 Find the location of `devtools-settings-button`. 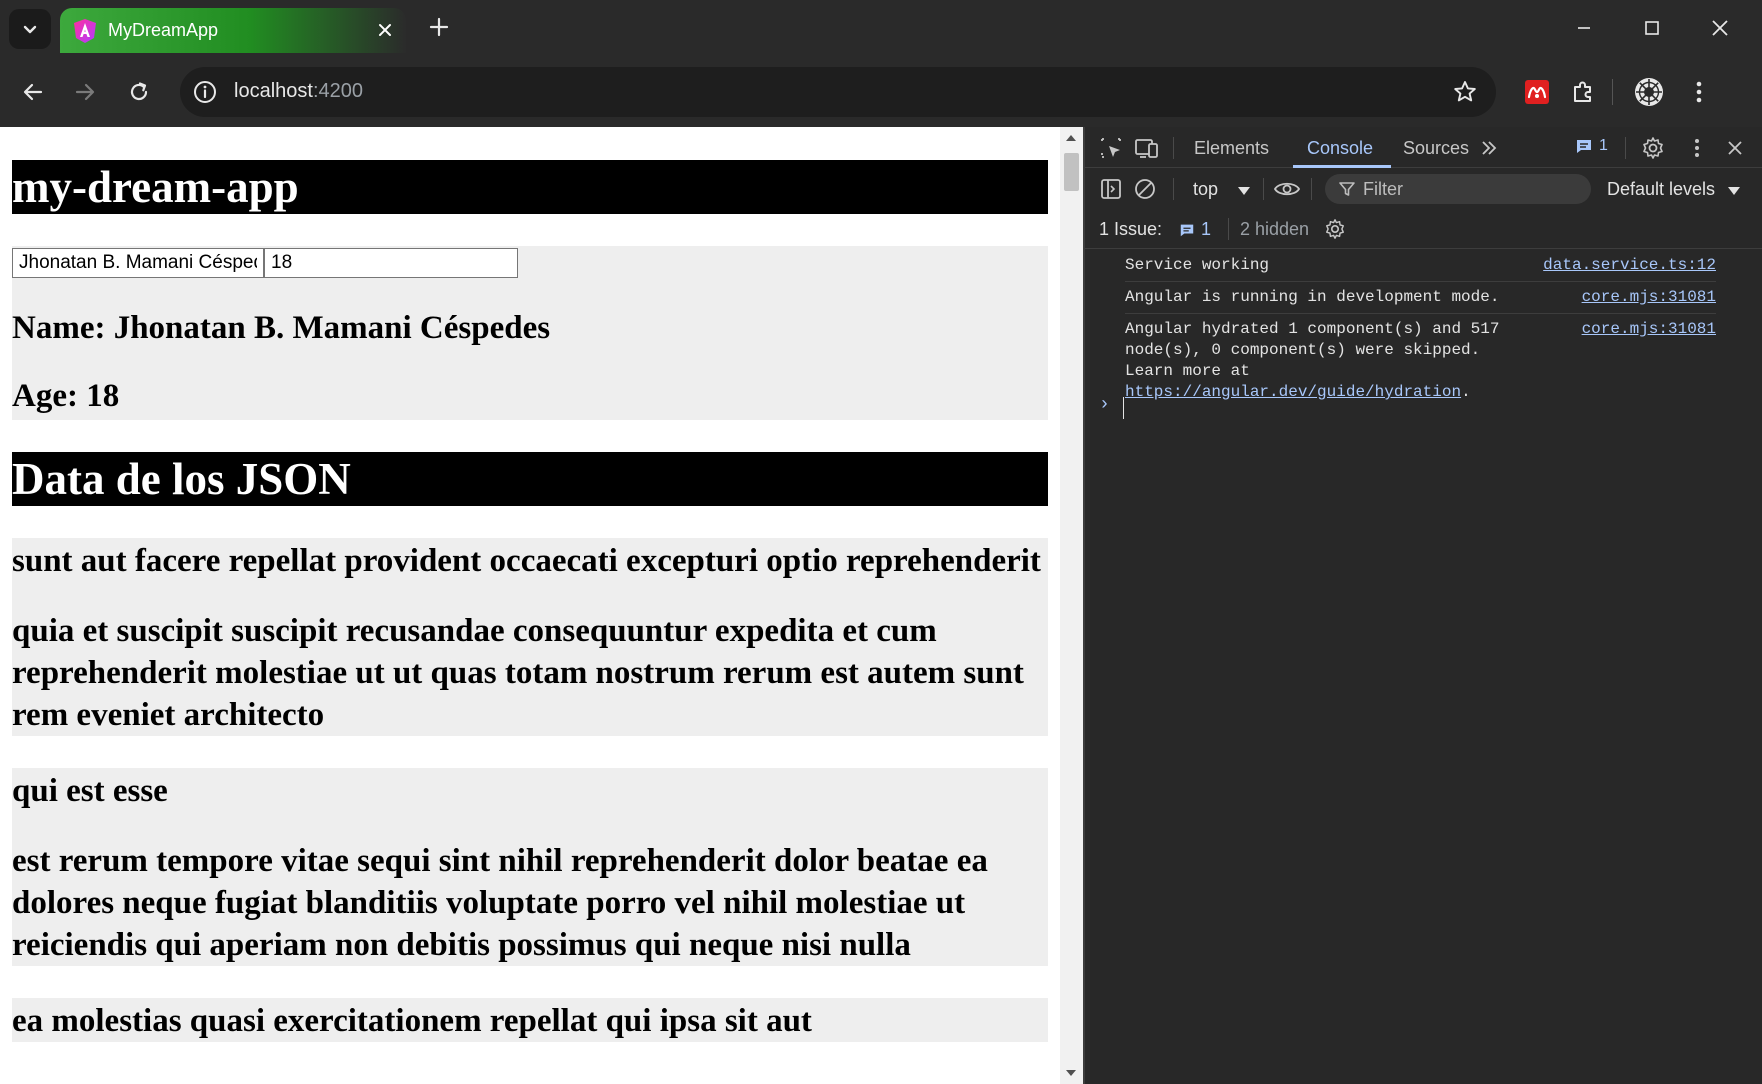

devtools-settings-button is located at coordinates (1653, 148).